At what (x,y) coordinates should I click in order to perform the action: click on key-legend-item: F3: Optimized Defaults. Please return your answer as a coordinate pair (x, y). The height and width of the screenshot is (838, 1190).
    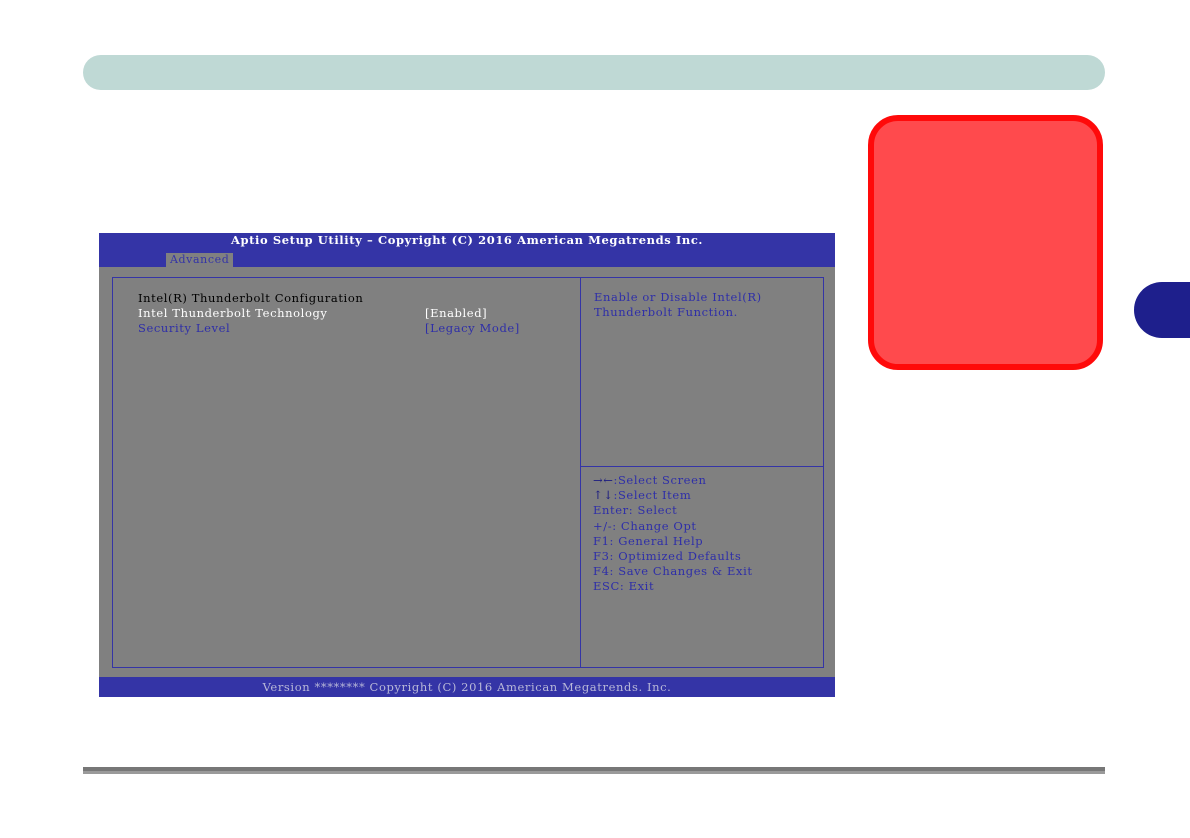
    Looking at the image, I should click on (667, 556).